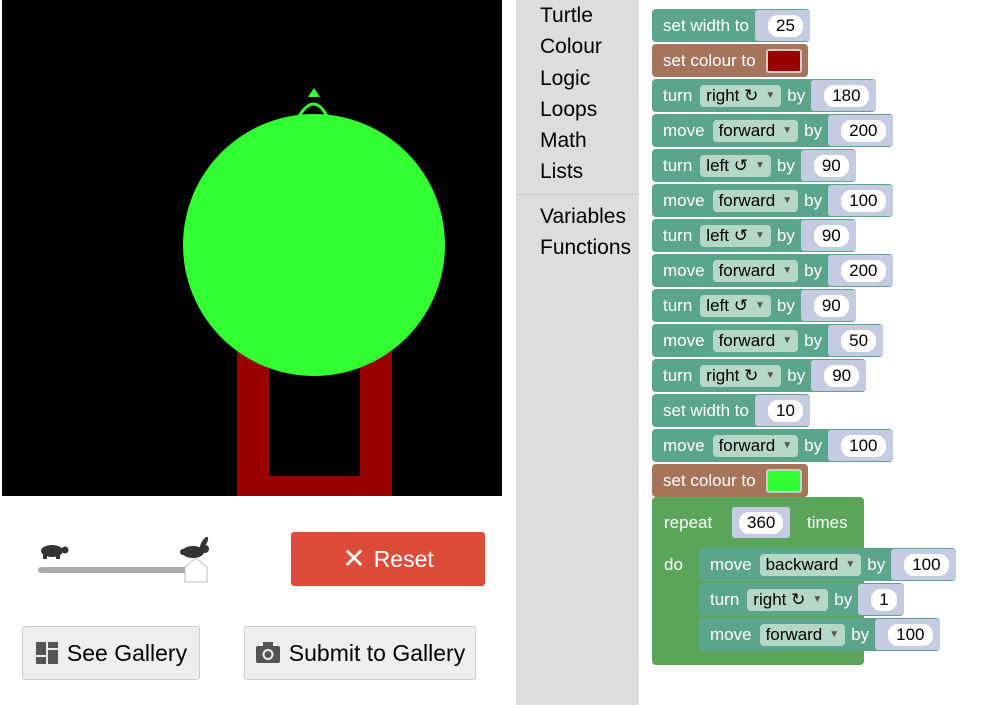  Describe the element at coordinates (561, 172) in the screenshot. I see `toolbox-item-lists: Lists` at that location.